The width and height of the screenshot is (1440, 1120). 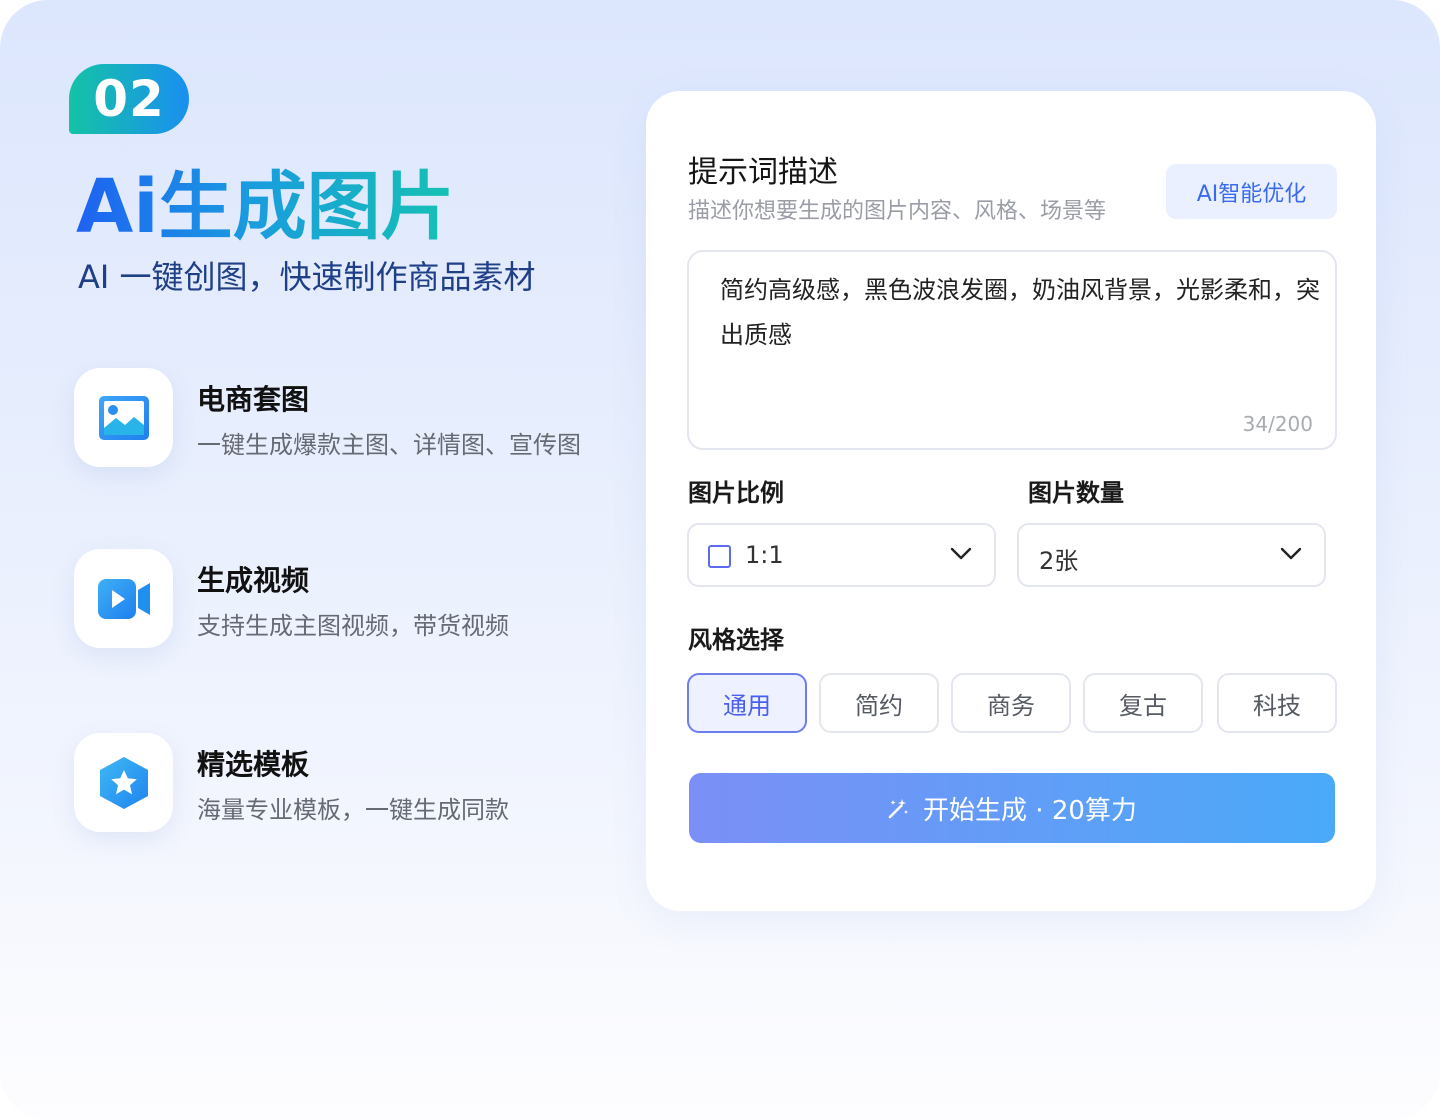 What do you see at coordinates (736, 493) in the screenshot?
I see `ratio-label: 图片比例` at bounding box center [736, 493].